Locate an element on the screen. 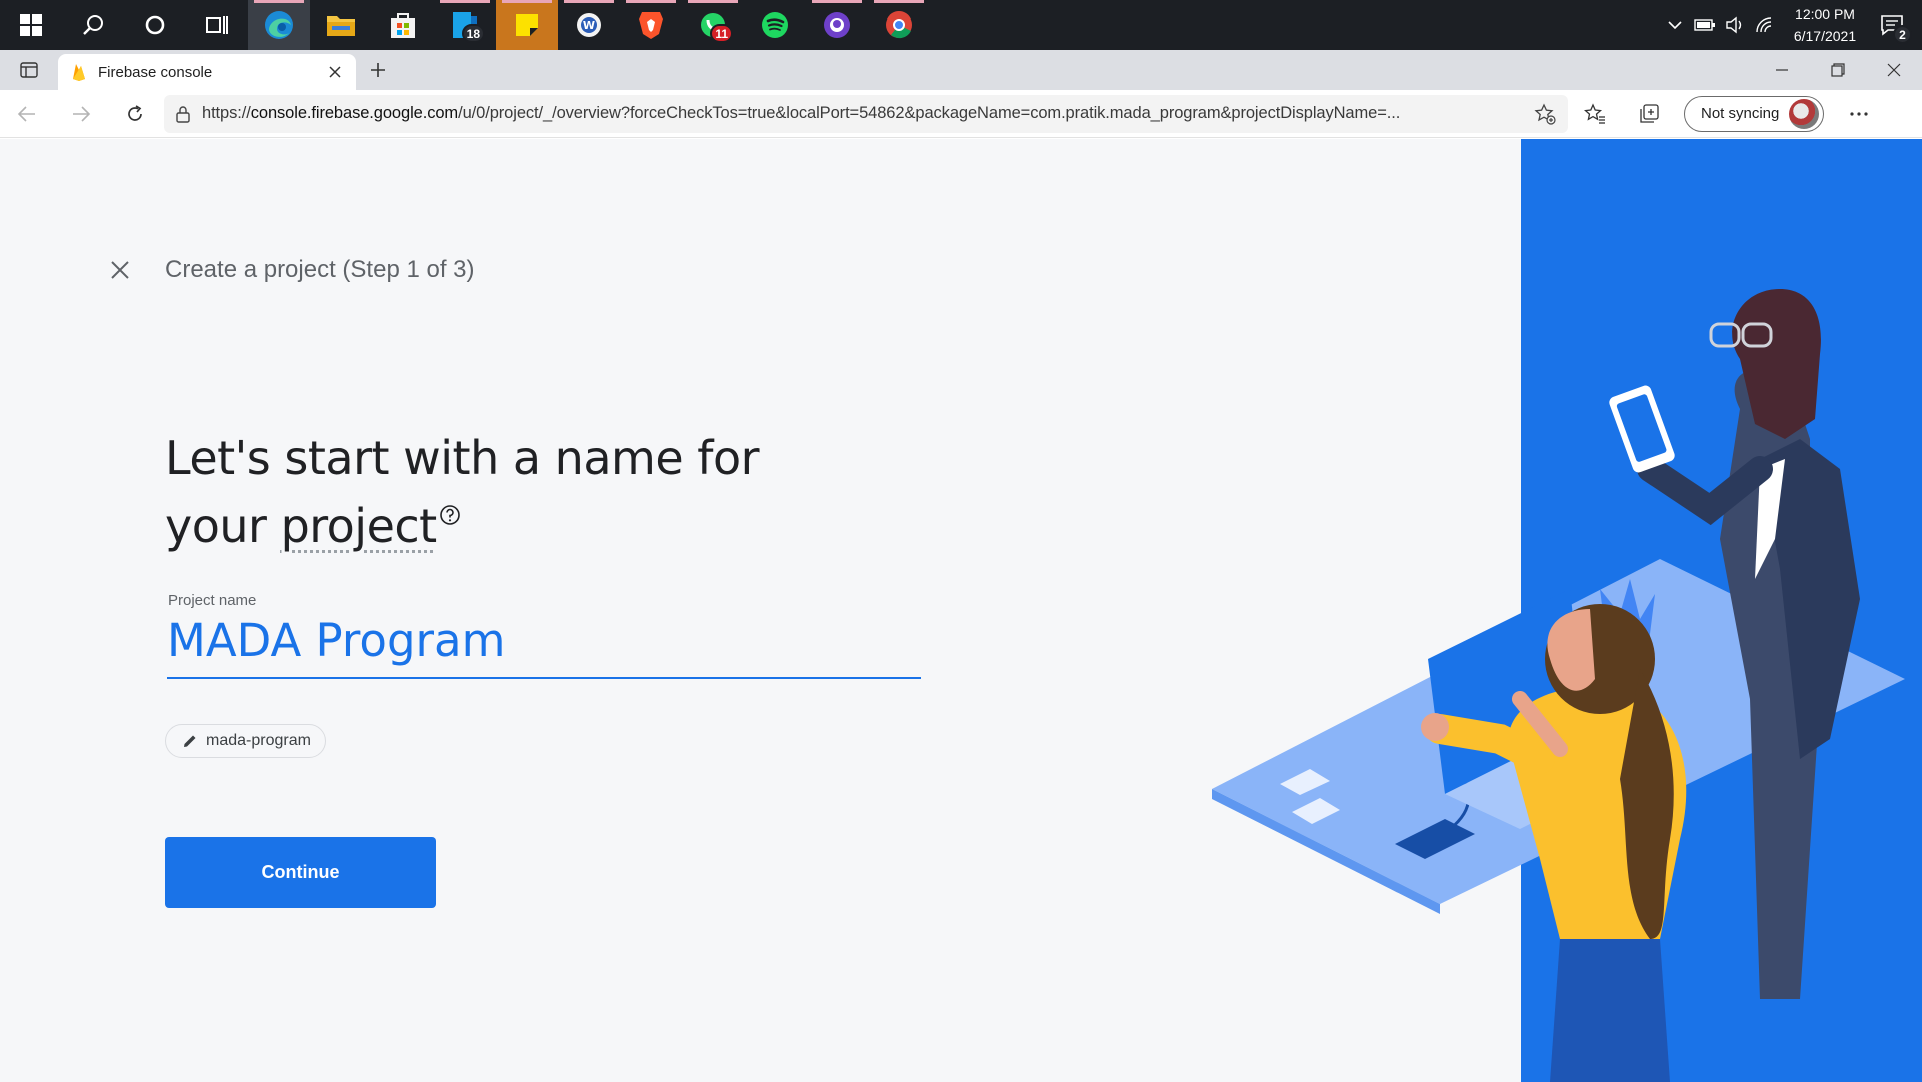 The height and width of the screenshot is (1082, 1922). add-favorite-icon is located at coordinates (1545, 113).